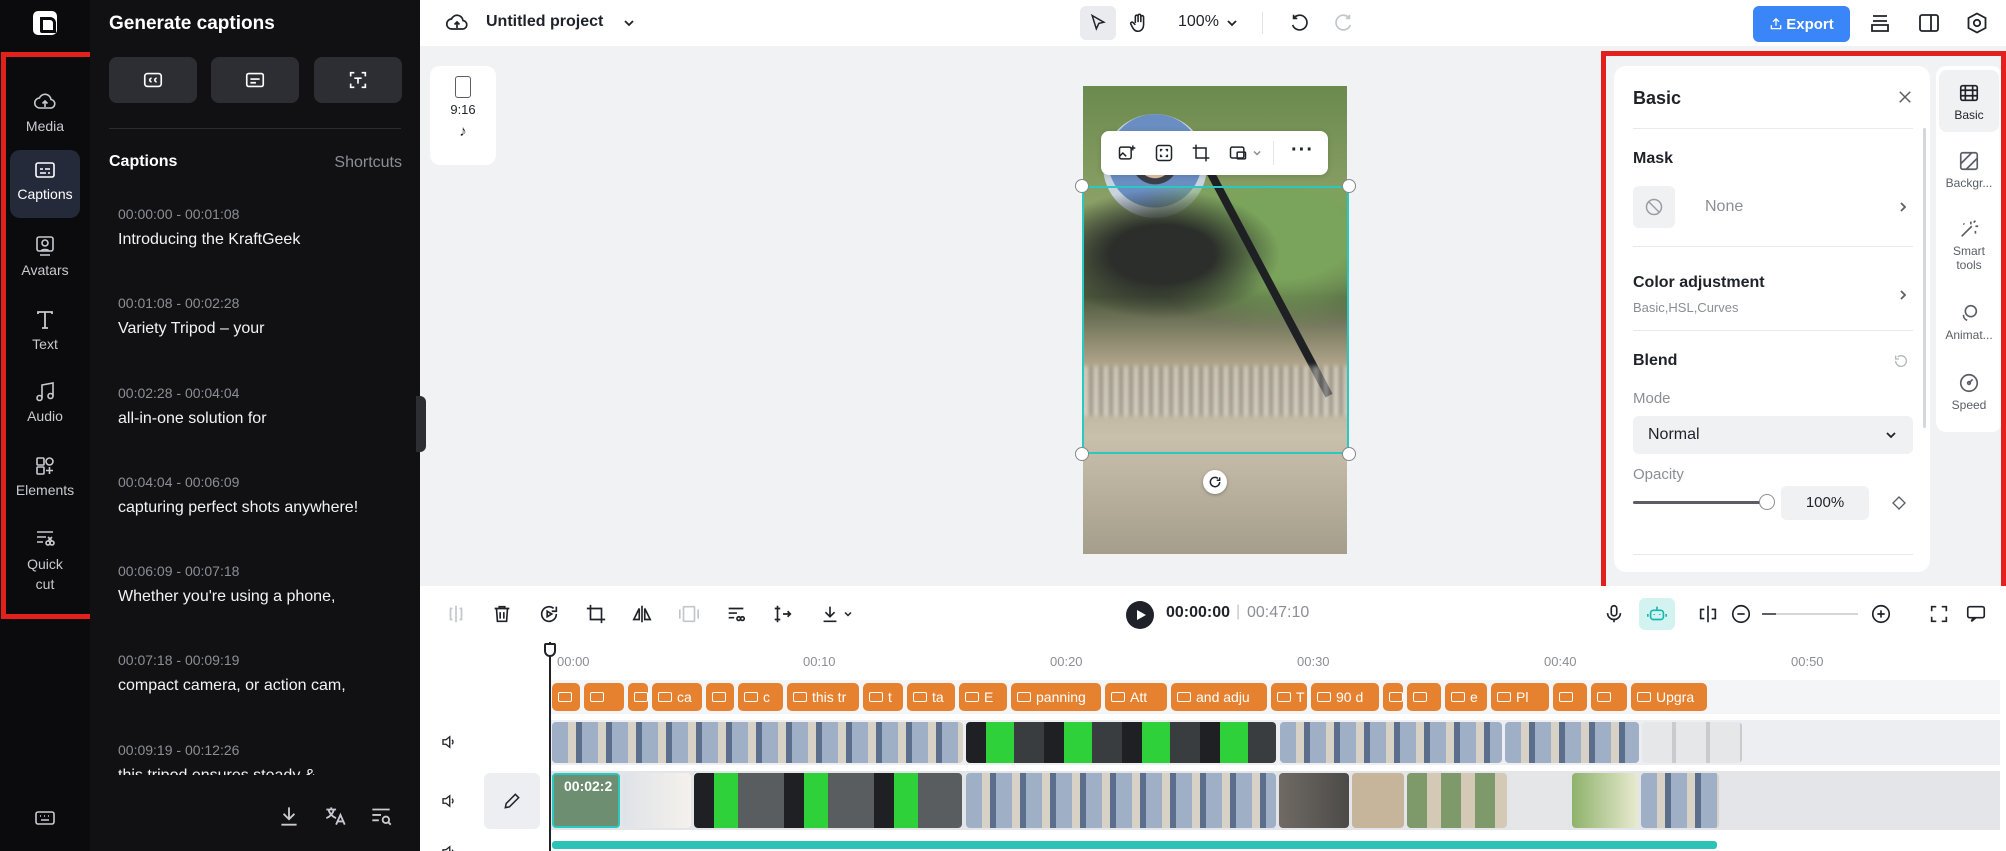  I want to click on rail-item-audio: Audio, so click(45, 402).